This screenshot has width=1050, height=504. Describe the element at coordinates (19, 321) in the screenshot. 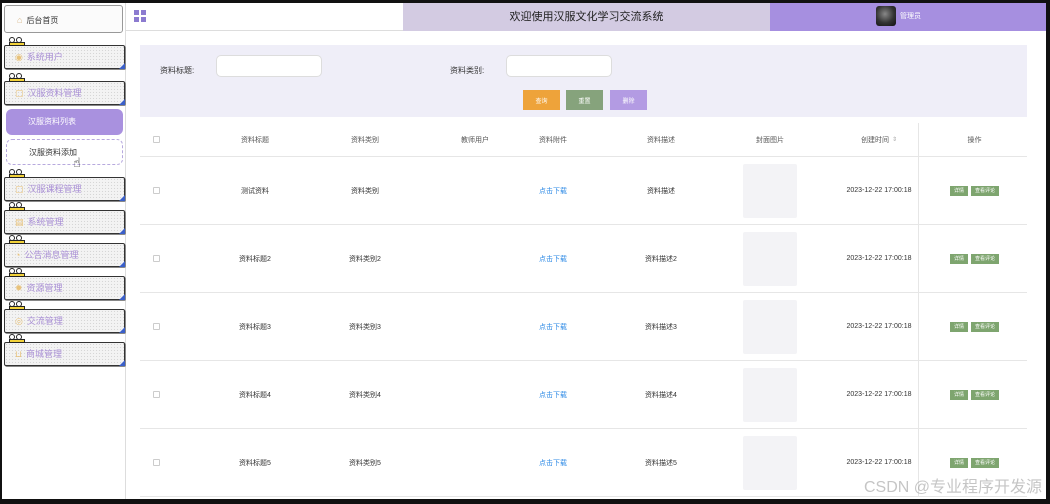

I see `chat-icon: ◎` at that location.